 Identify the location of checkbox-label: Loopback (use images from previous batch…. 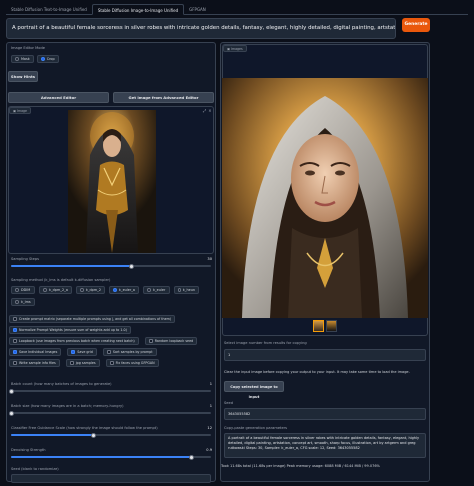
(77, 341).